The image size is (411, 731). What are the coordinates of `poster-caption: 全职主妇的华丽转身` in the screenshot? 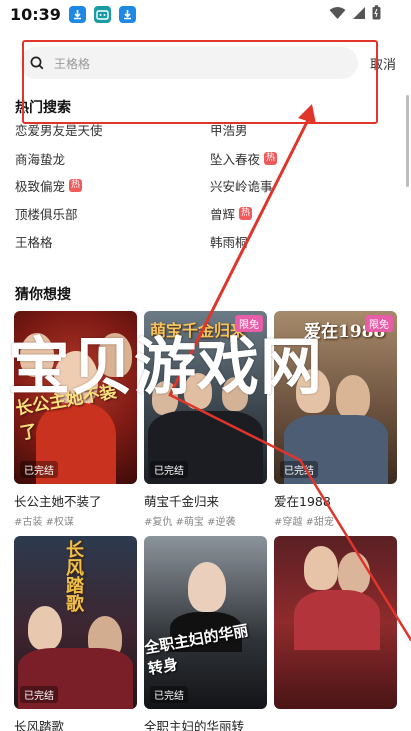 It's located at (197, 650).